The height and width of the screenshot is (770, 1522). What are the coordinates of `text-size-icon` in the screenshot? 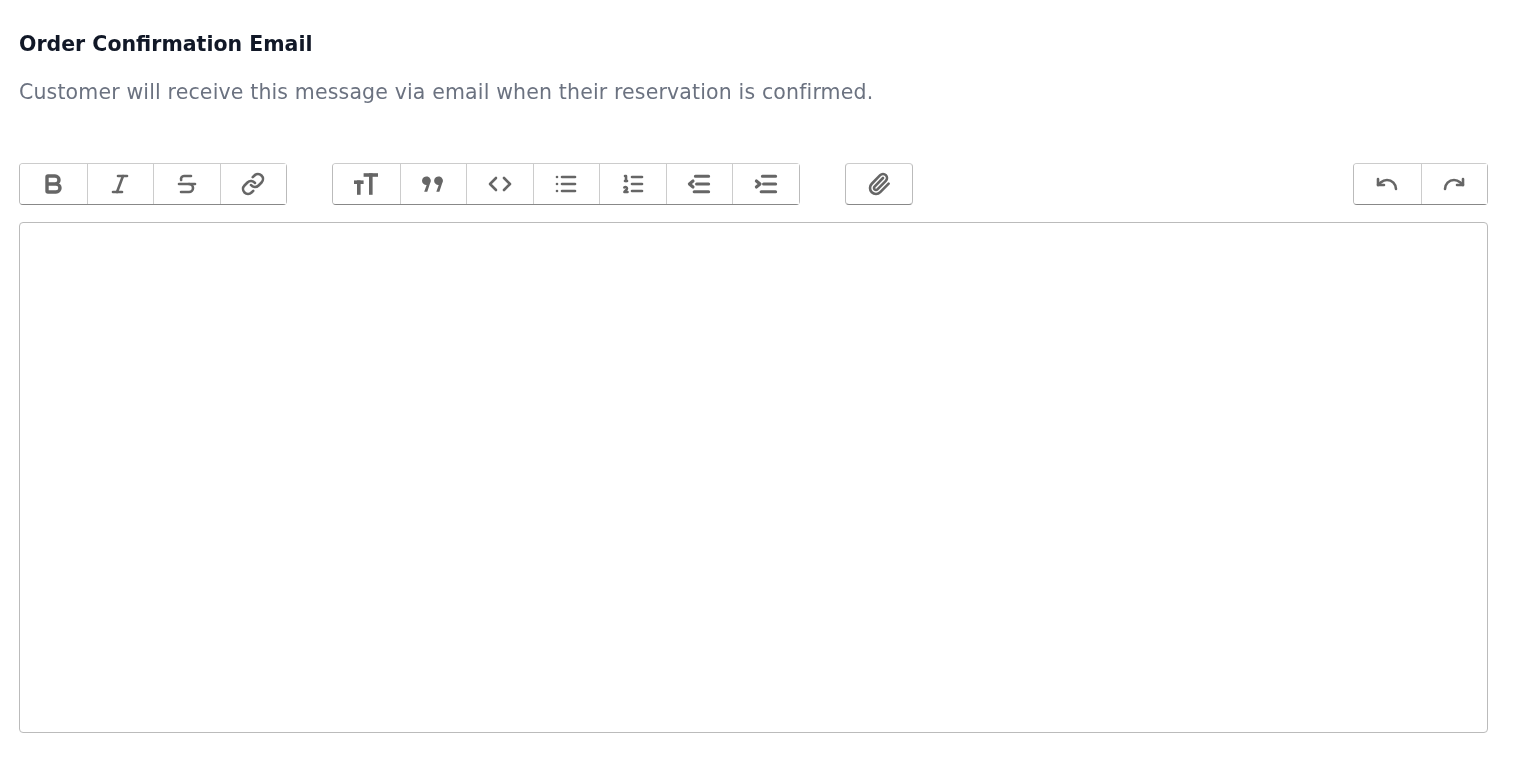 It's located at (366, 184).